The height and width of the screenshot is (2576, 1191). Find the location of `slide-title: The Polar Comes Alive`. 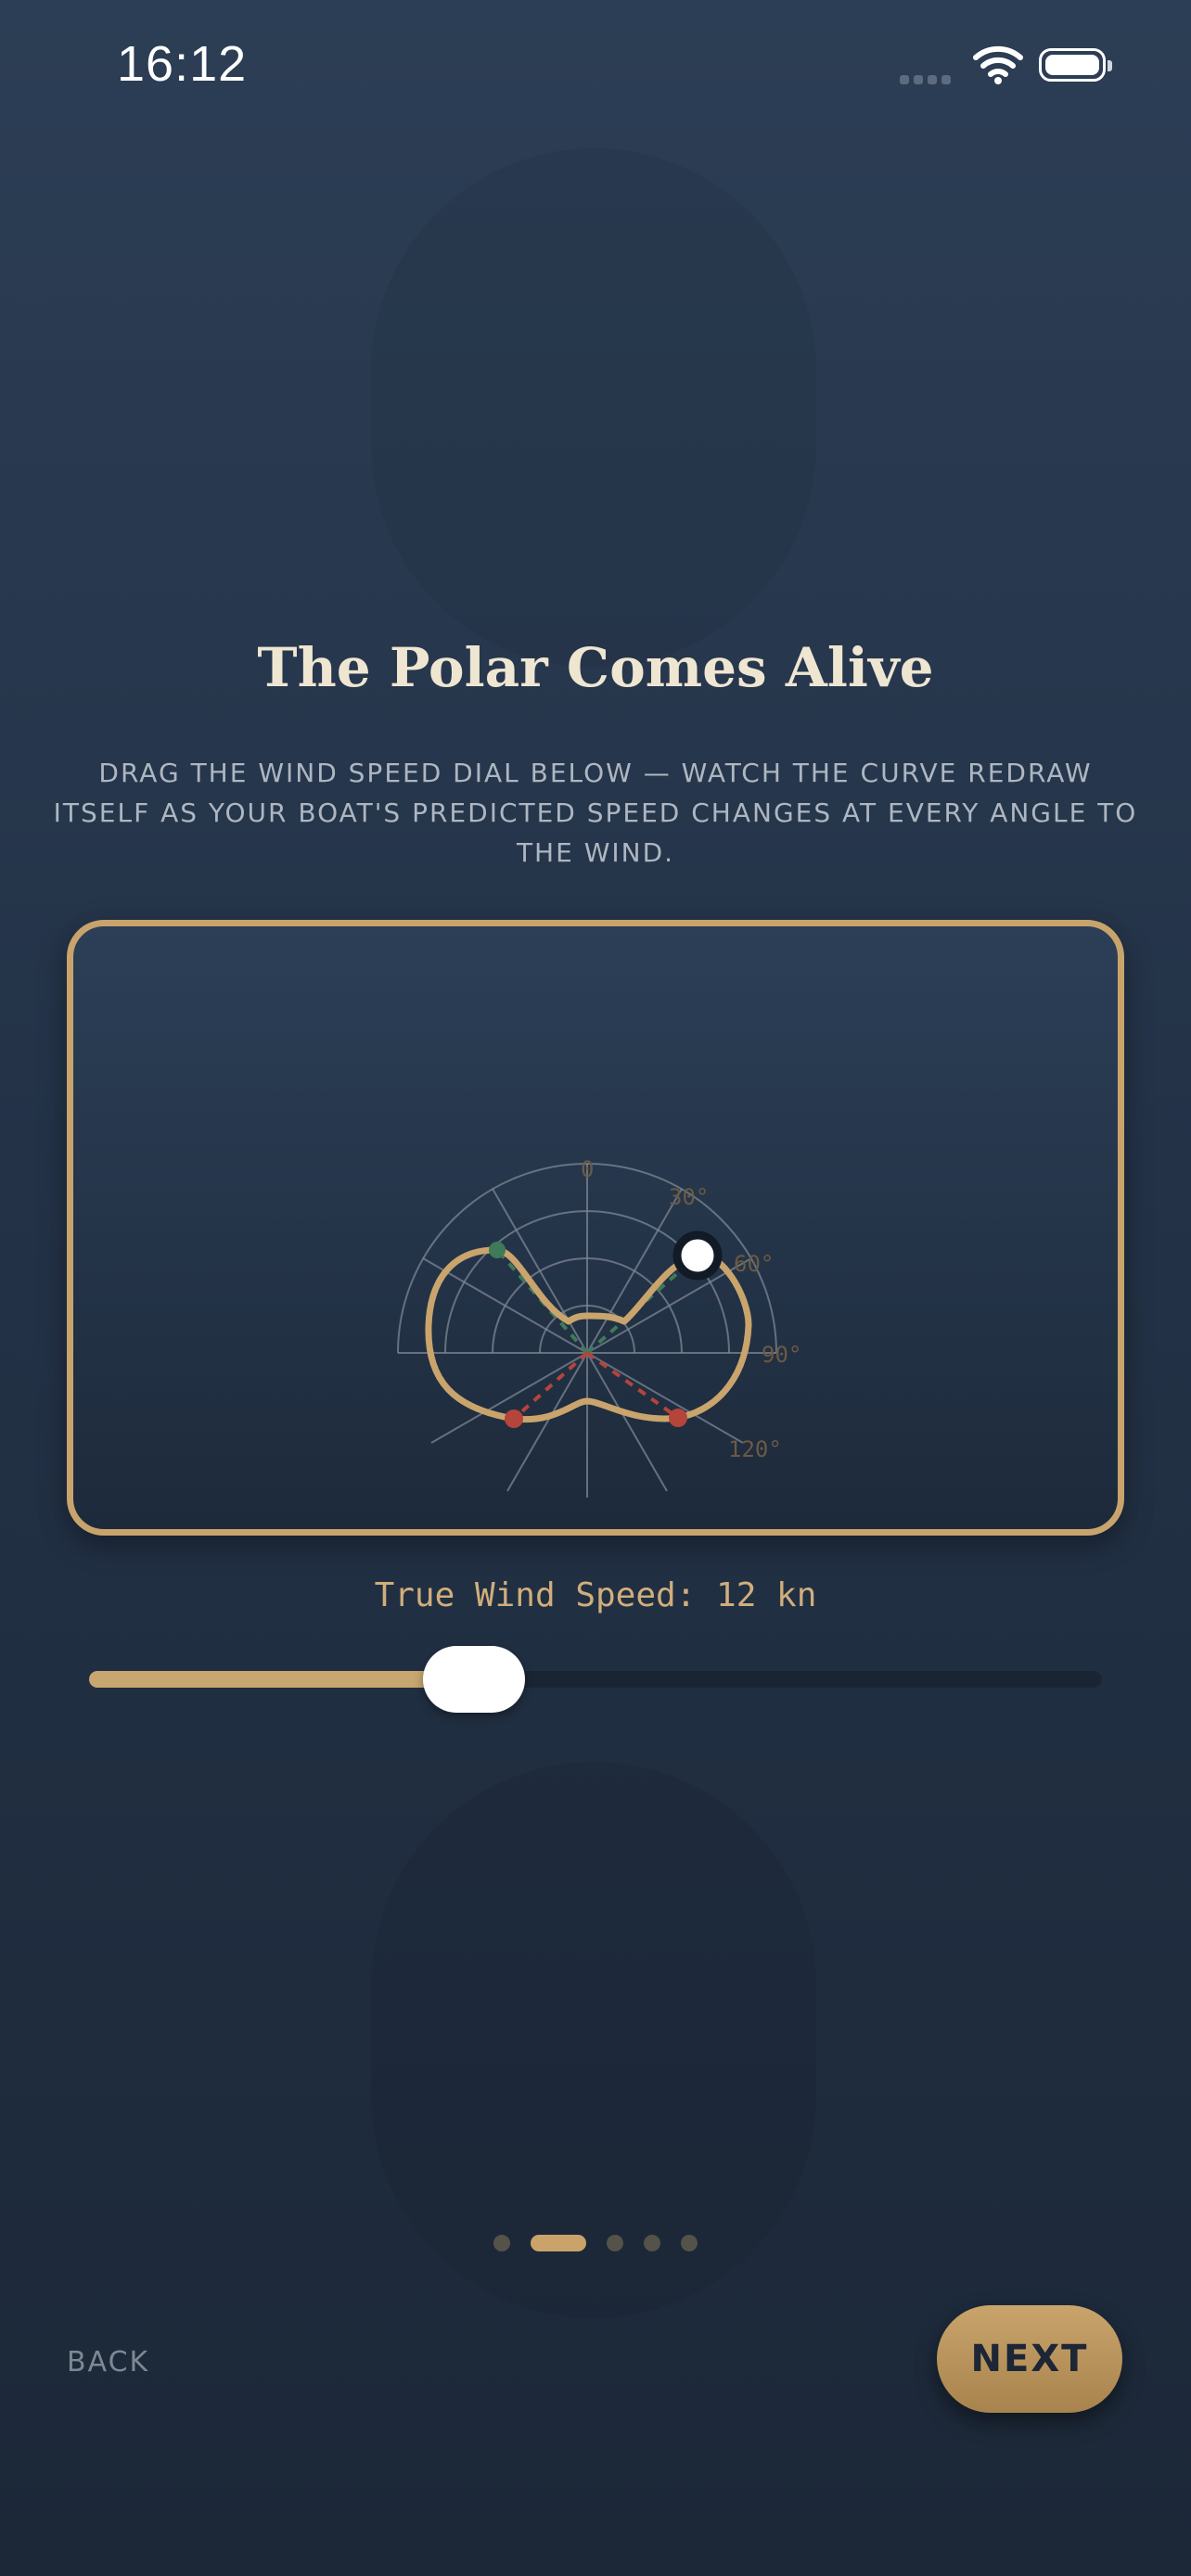

slide-title: The Polar Comes Alive is located at coordinates (595, 667).